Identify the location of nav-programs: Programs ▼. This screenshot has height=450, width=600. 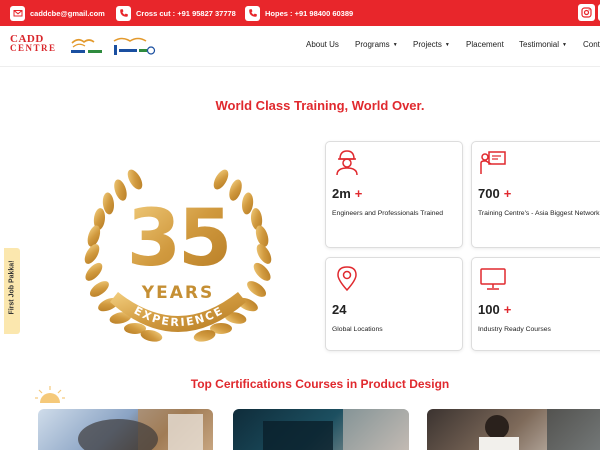
(376, 44).